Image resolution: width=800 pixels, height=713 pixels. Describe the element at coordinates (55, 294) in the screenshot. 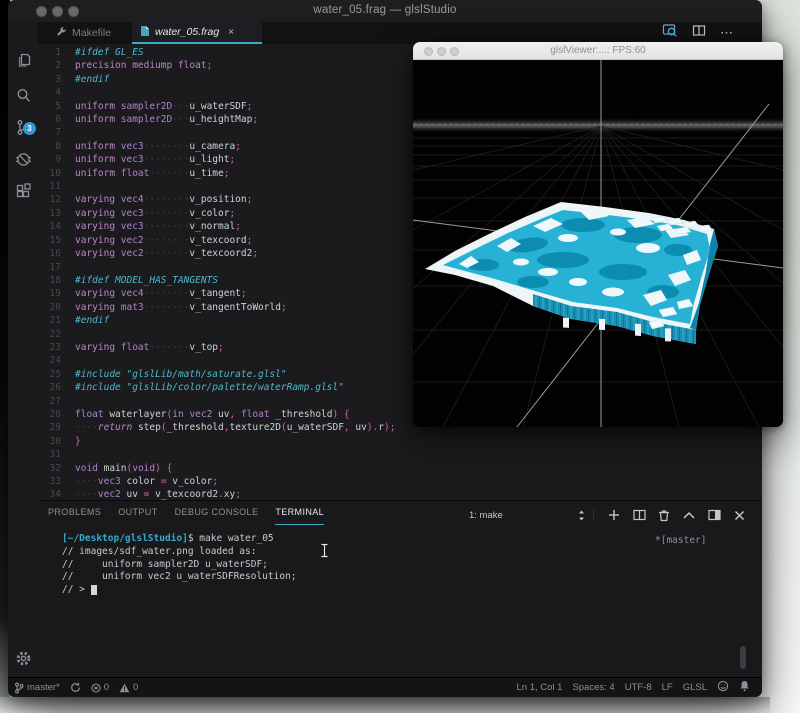

I see `line-number: 19` at that location.